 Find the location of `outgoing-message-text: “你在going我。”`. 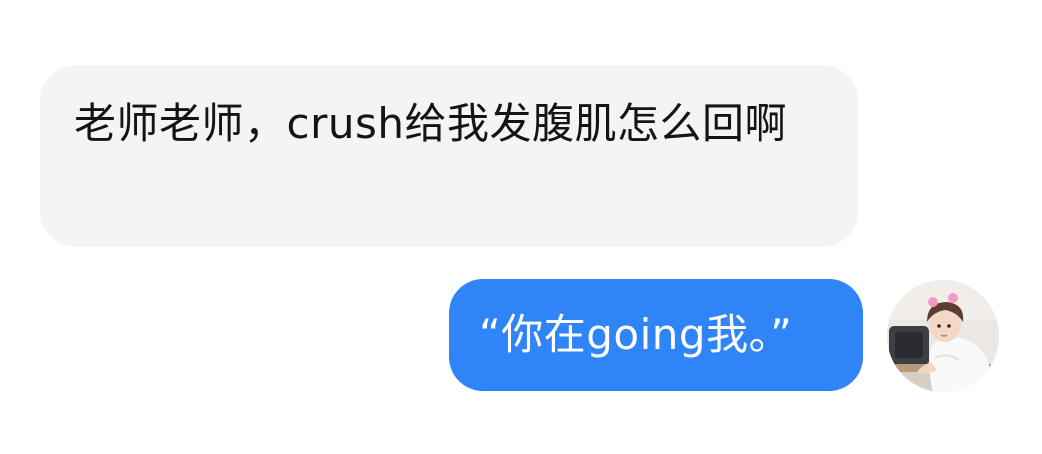

outgoing-message-text: “你在going我。” is located at coordinates (636, 334).